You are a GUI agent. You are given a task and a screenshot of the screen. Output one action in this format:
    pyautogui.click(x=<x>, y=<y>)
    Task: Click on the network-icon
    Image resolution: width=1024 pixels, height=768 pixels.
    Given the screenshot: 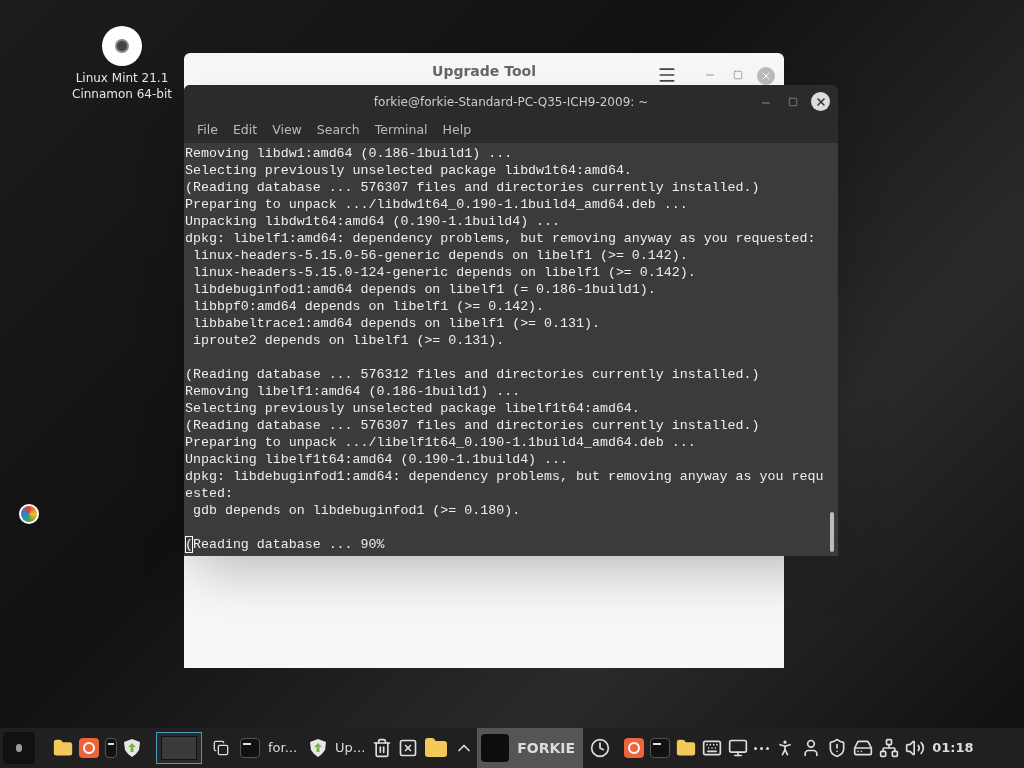 What is the action you would take?
    pyautogui.click(x=889, y=748)
    